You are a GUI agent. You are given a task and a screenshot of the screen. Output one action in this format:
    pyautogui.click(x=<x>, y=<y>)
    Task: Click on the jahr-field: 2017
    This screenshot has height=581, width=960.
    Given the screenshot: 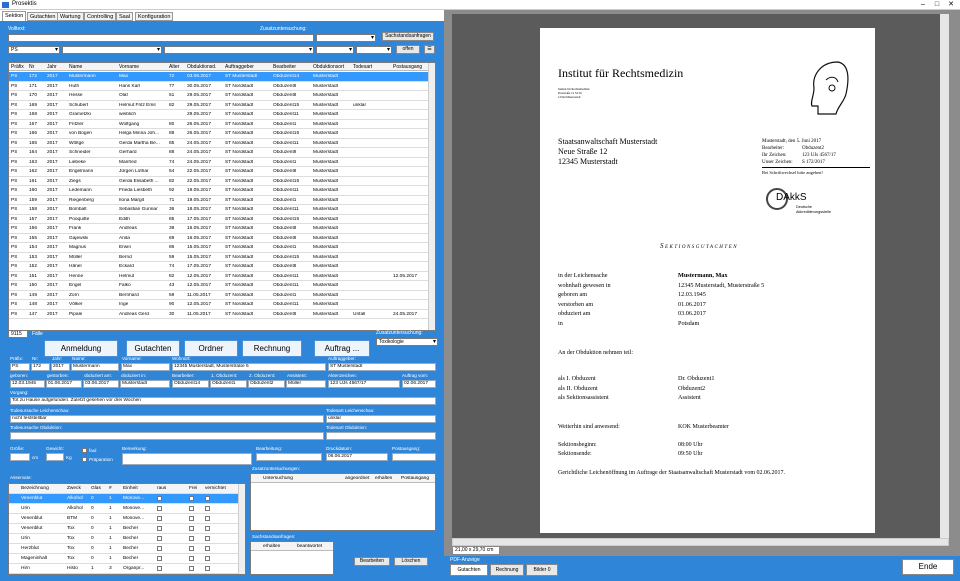 What is the action you would take?
    pyautogui.click(x=60, y=367)
    